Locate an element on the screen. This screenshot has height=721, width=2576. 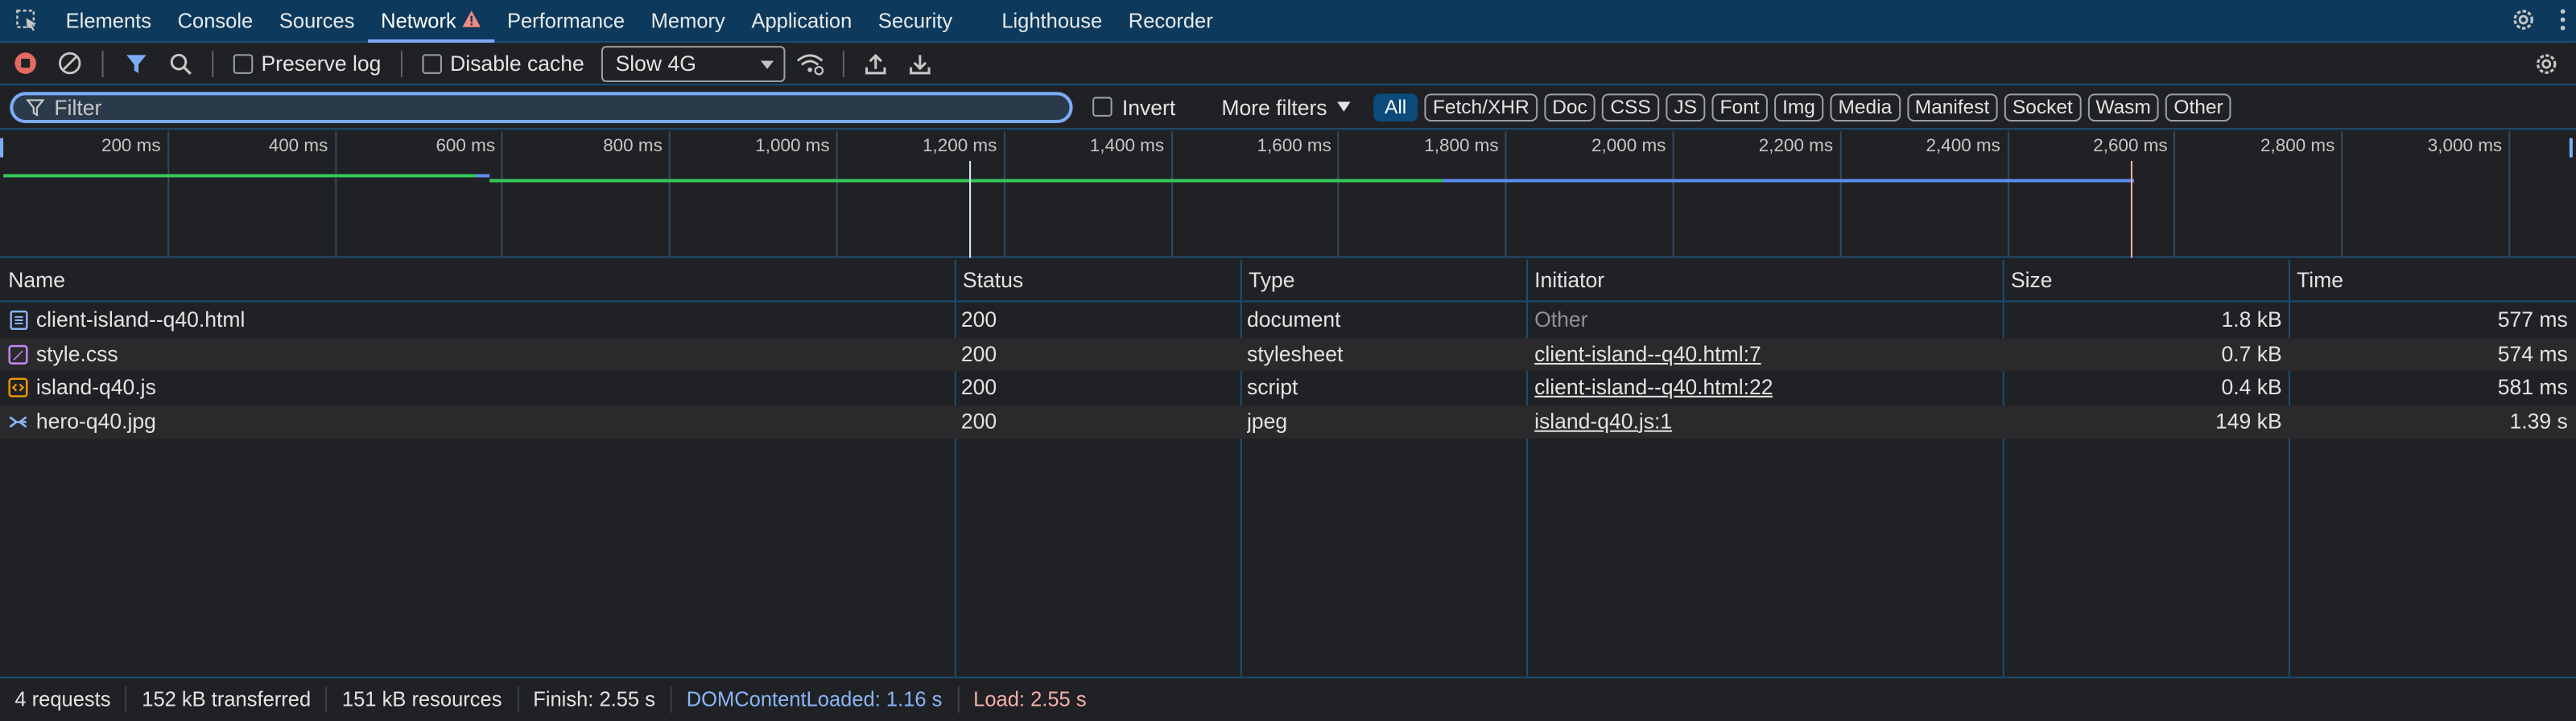
tab-network: Network is located at coordinates (430, 21).